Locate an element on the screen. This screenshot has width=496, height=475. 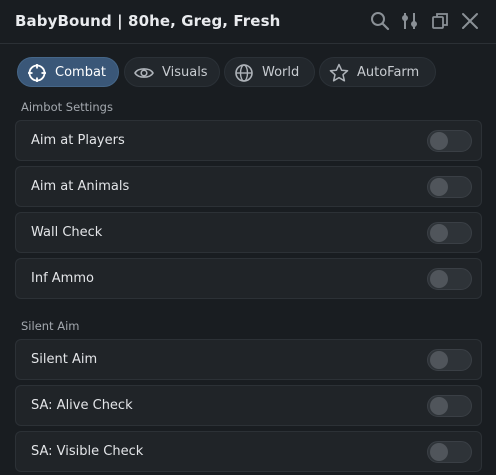
crosshair-icon is located at coordinates (37, 73).